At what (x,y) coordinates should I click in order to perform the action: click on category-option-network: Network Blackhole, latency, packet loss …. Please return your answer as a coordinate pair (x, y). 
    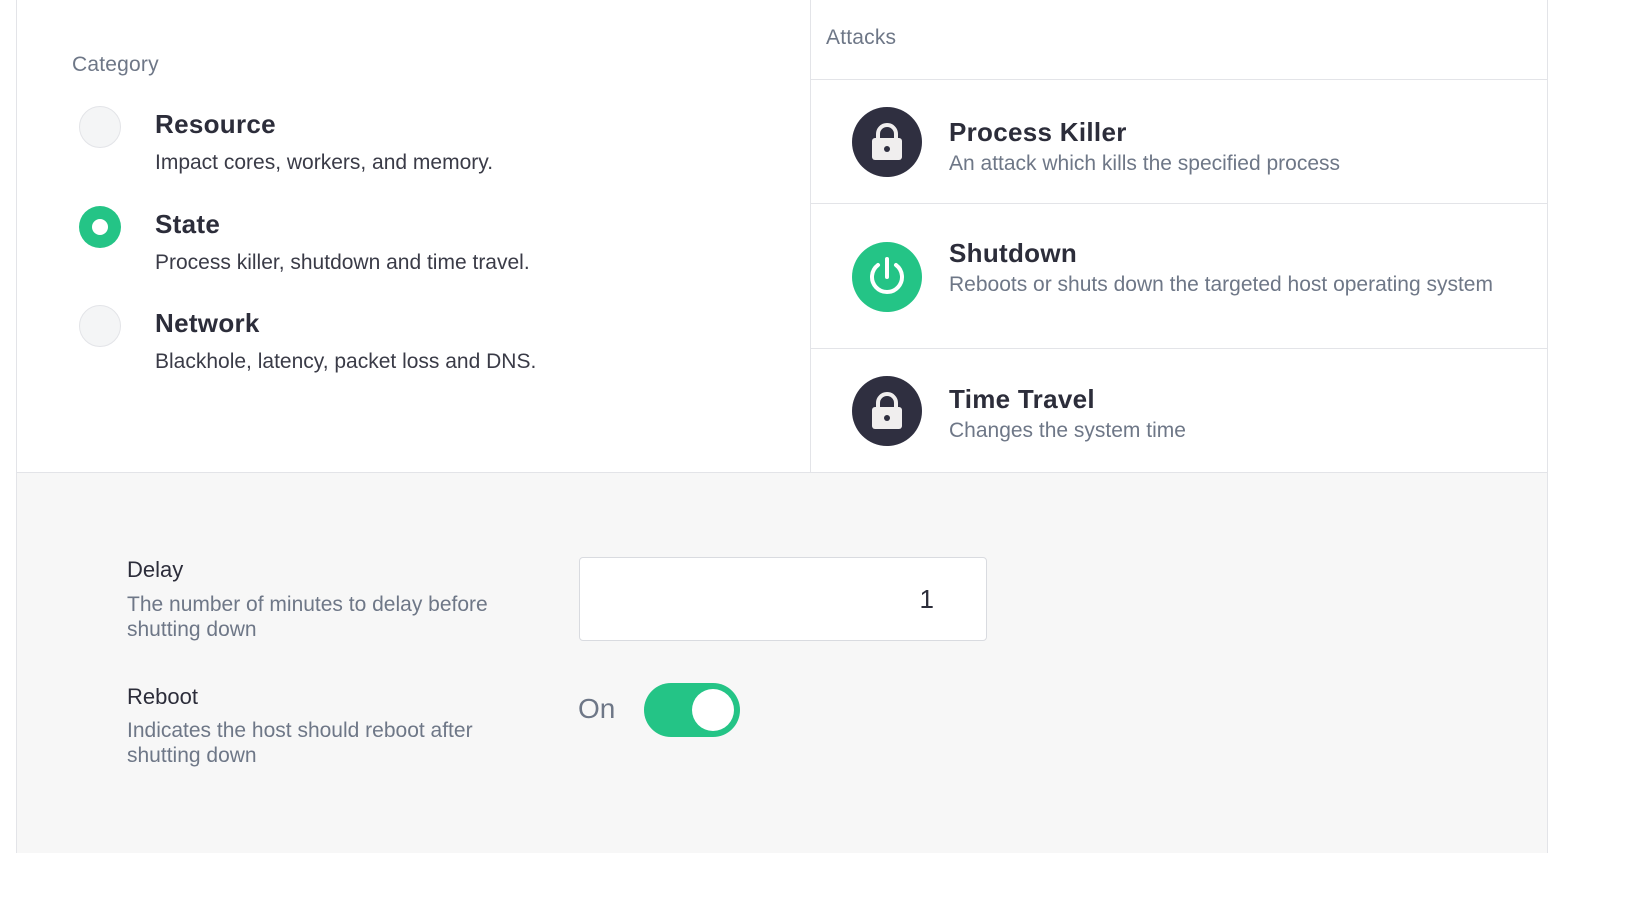
    Looking at the image, I should click on (427, 345).